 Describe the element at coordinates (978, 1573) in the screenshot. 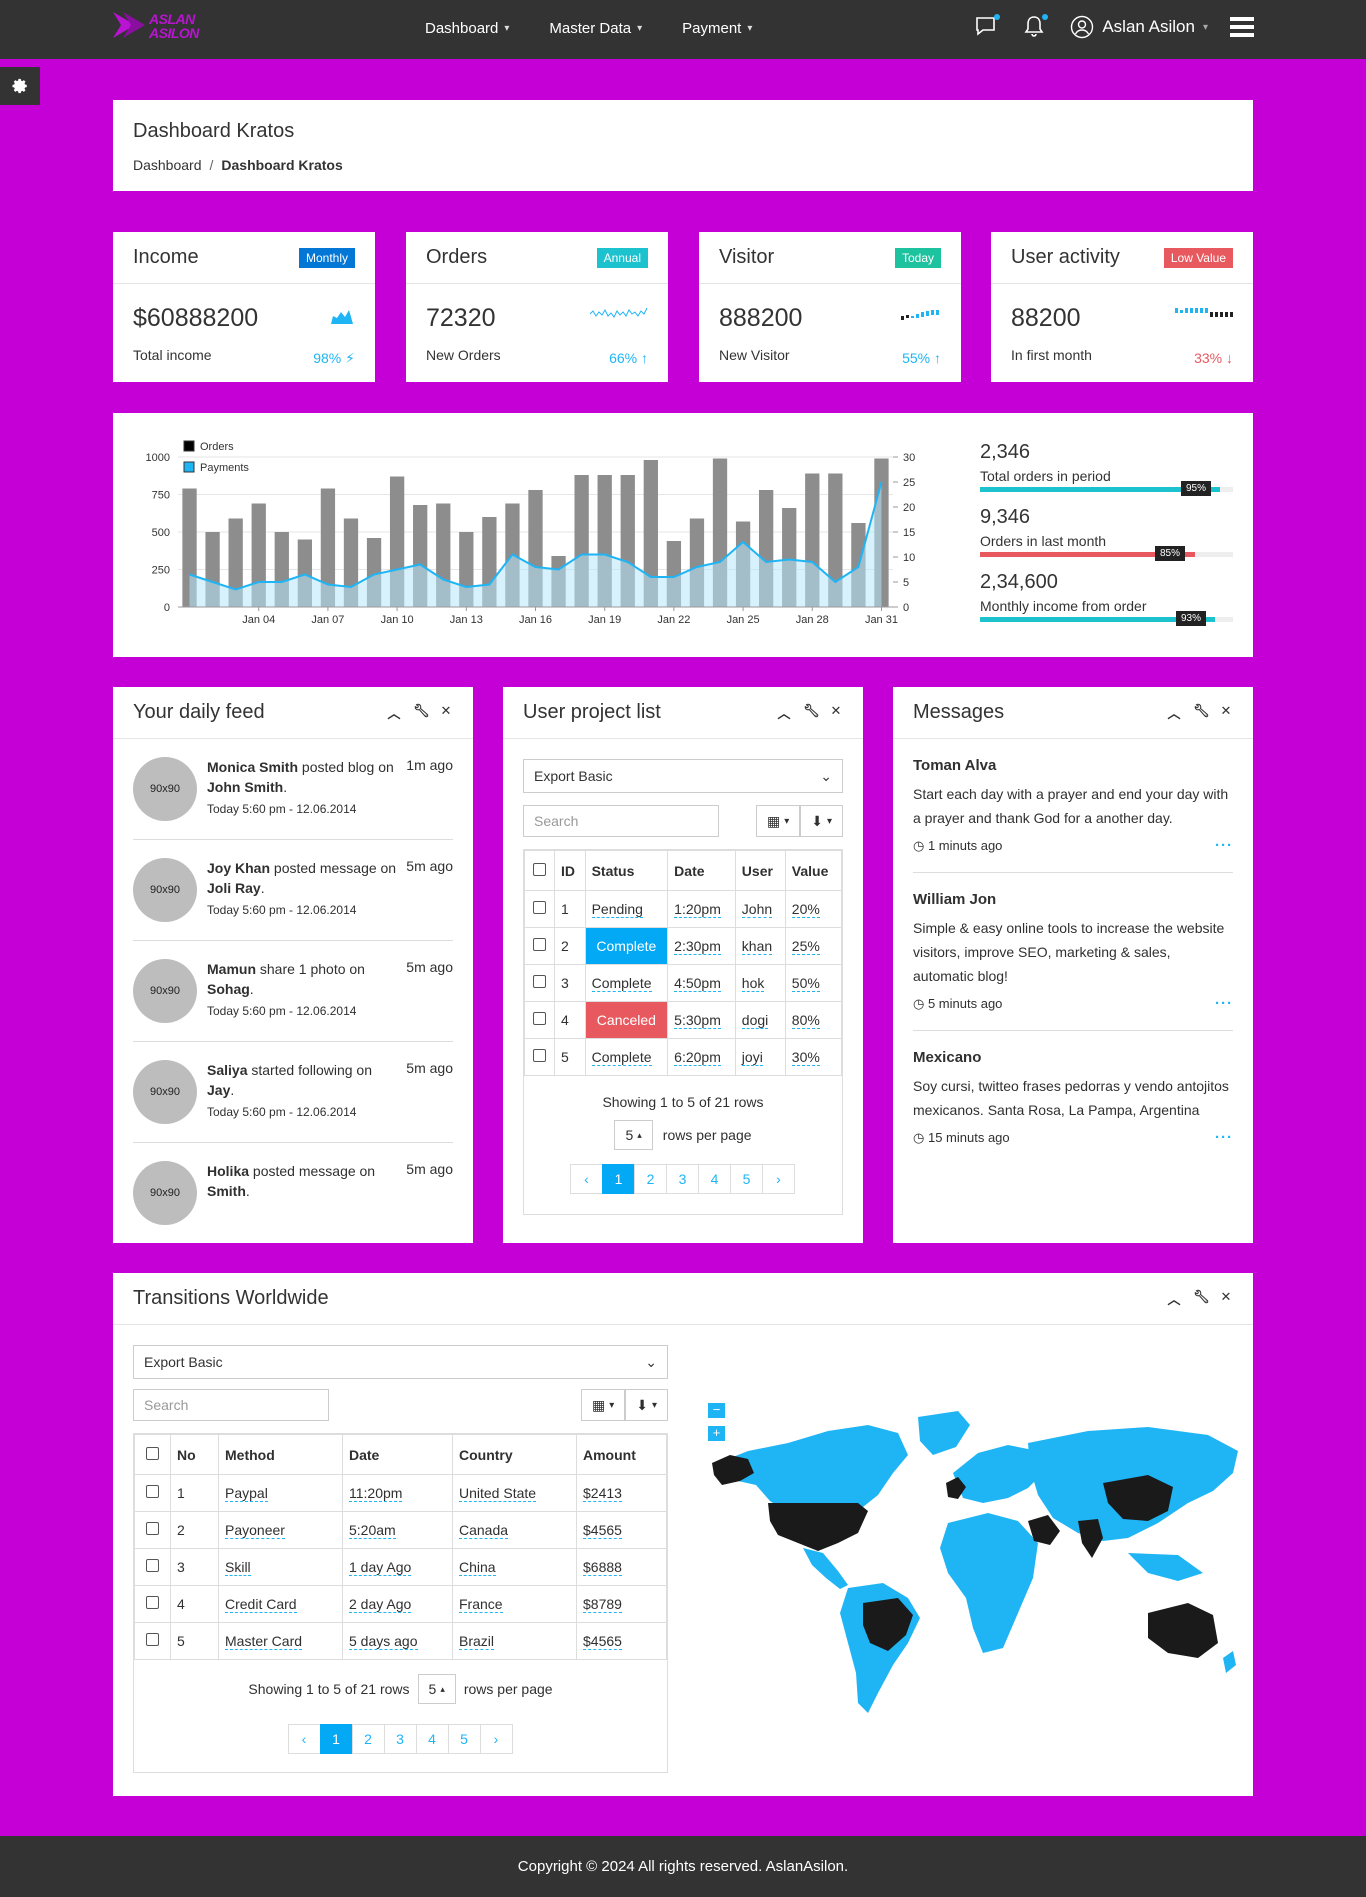

I see `world-map: − +` at that location.